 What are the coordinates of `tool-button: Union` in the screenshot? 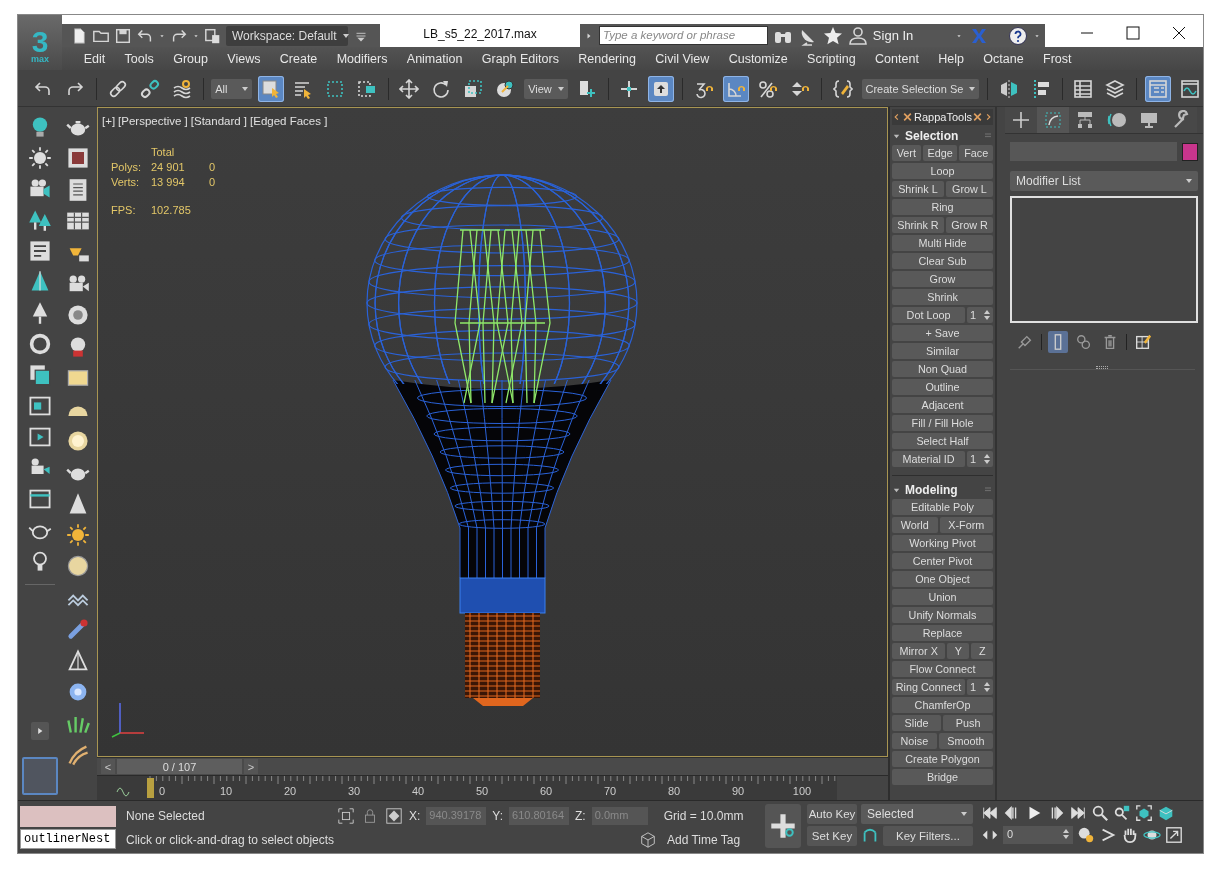 It's located at (942, 597).